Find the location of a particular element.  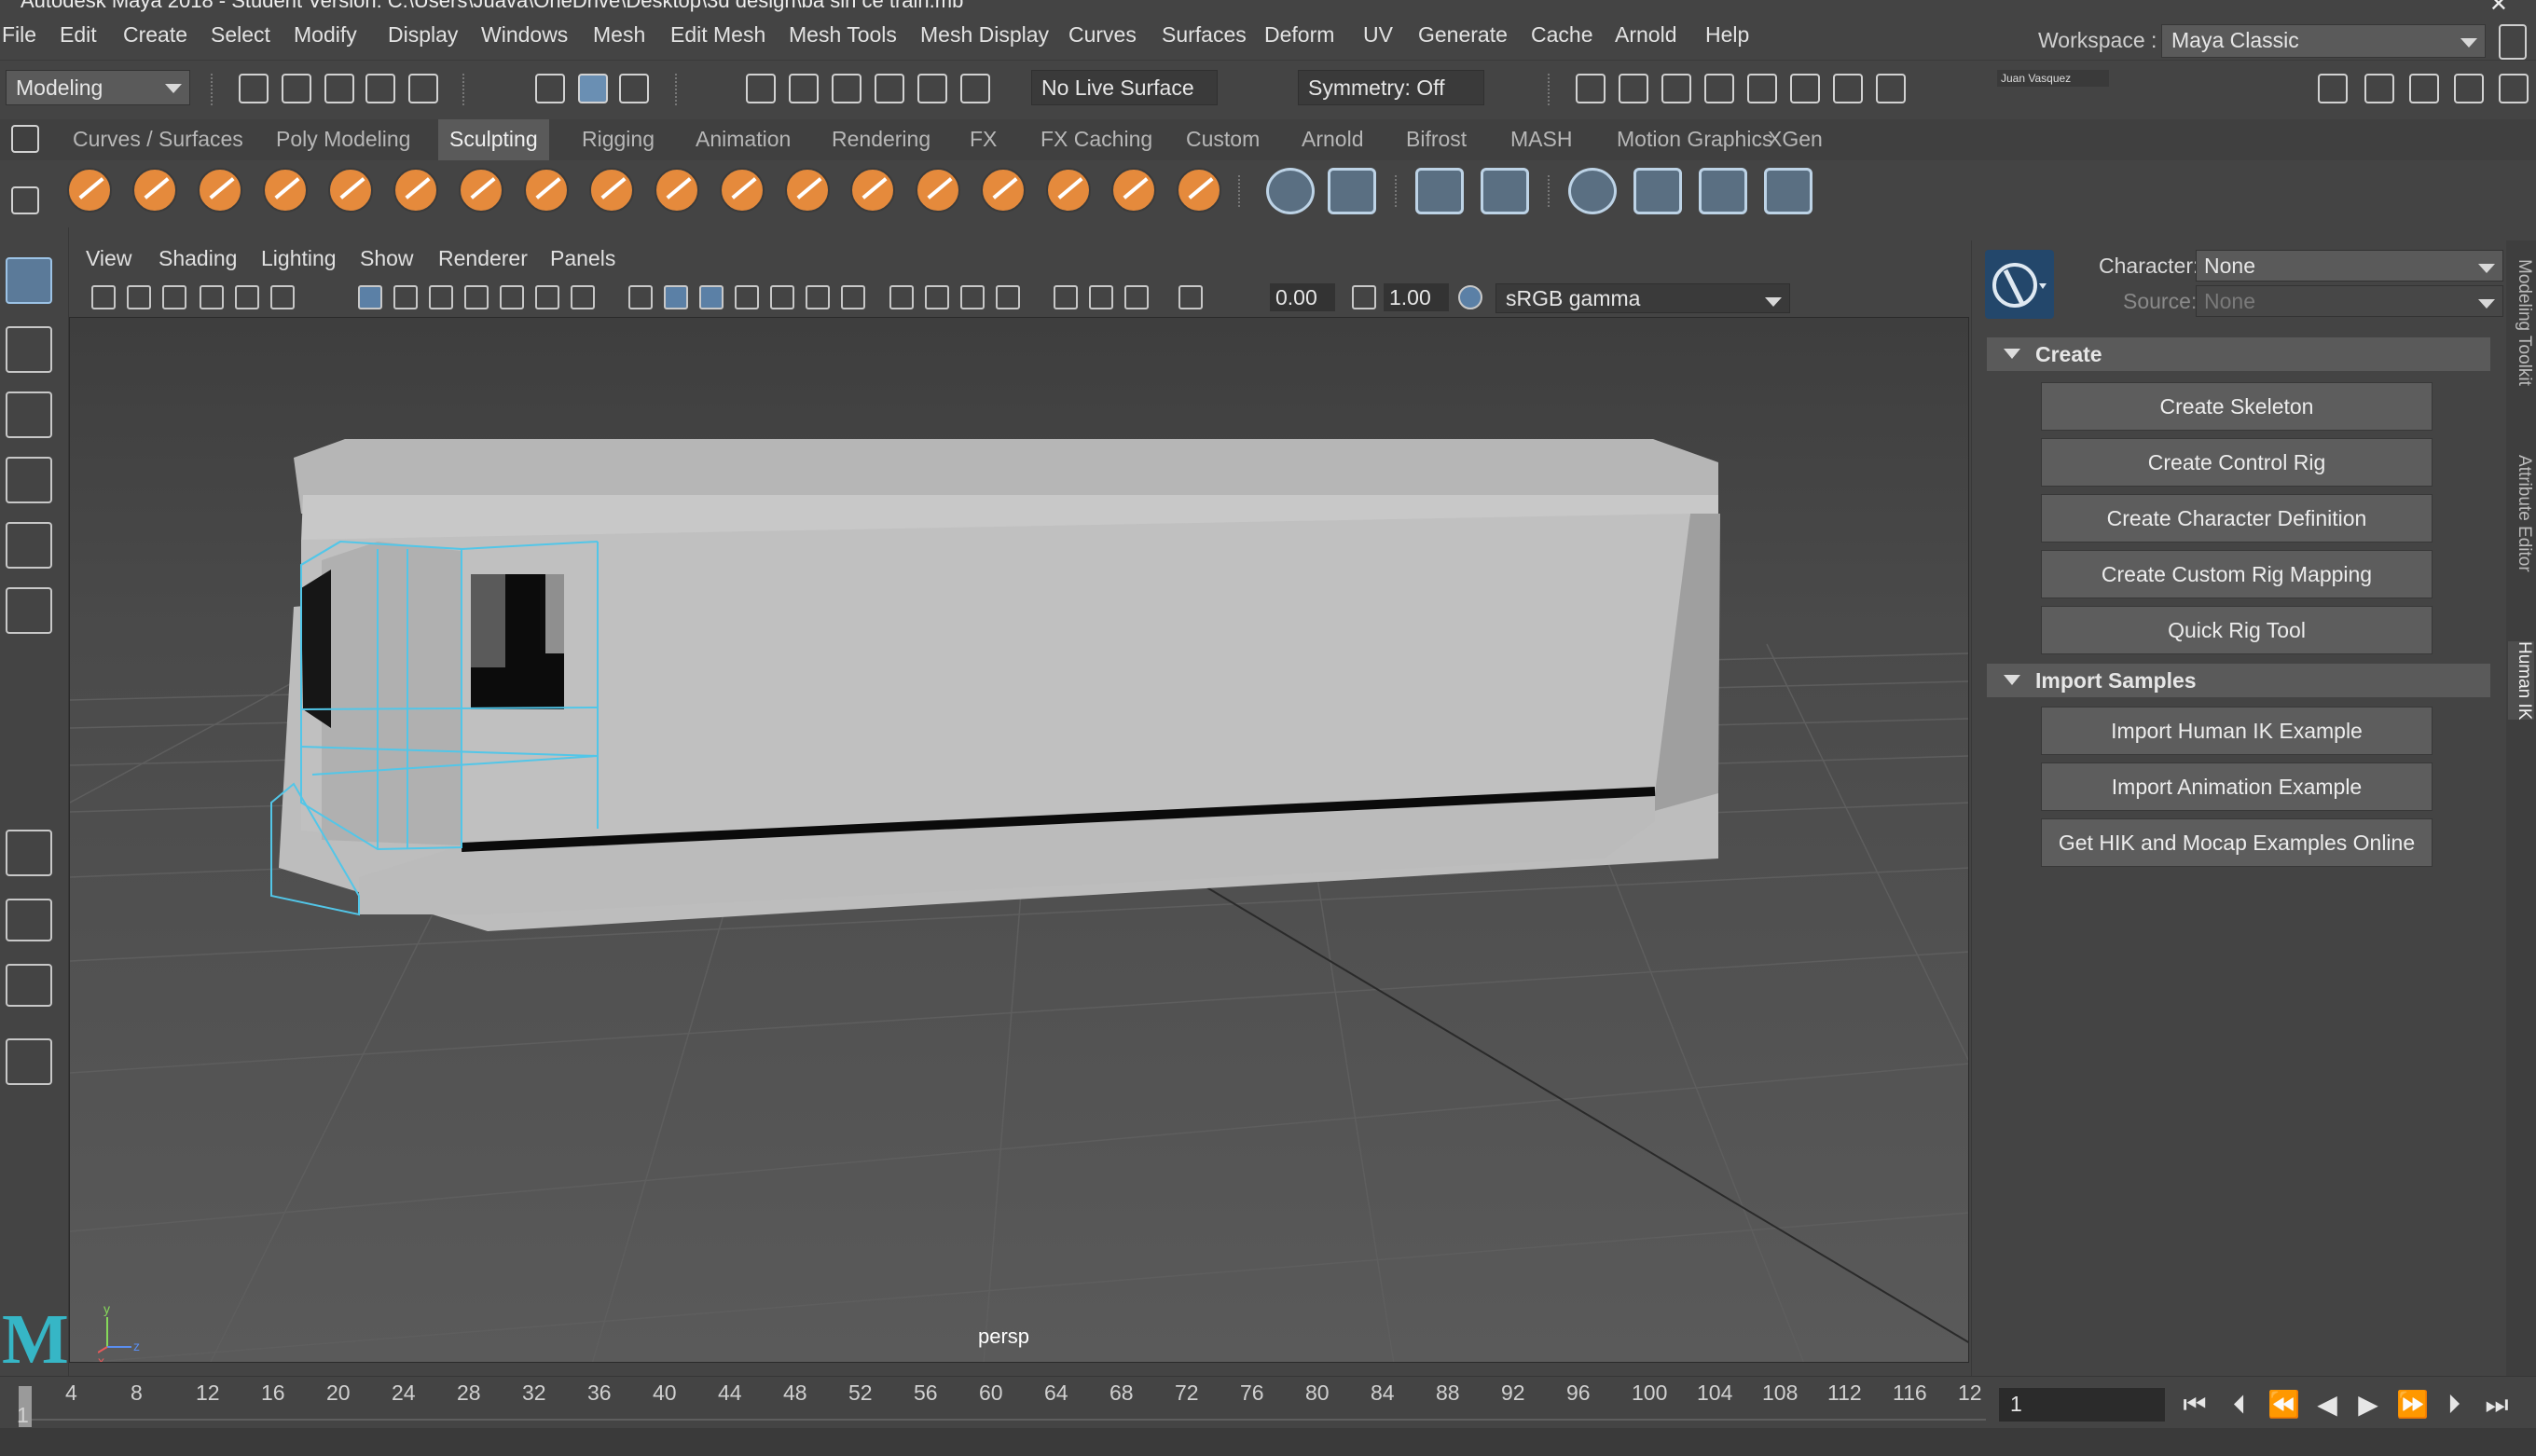

menu-edit: Edit is located at coordinates (78, 35).